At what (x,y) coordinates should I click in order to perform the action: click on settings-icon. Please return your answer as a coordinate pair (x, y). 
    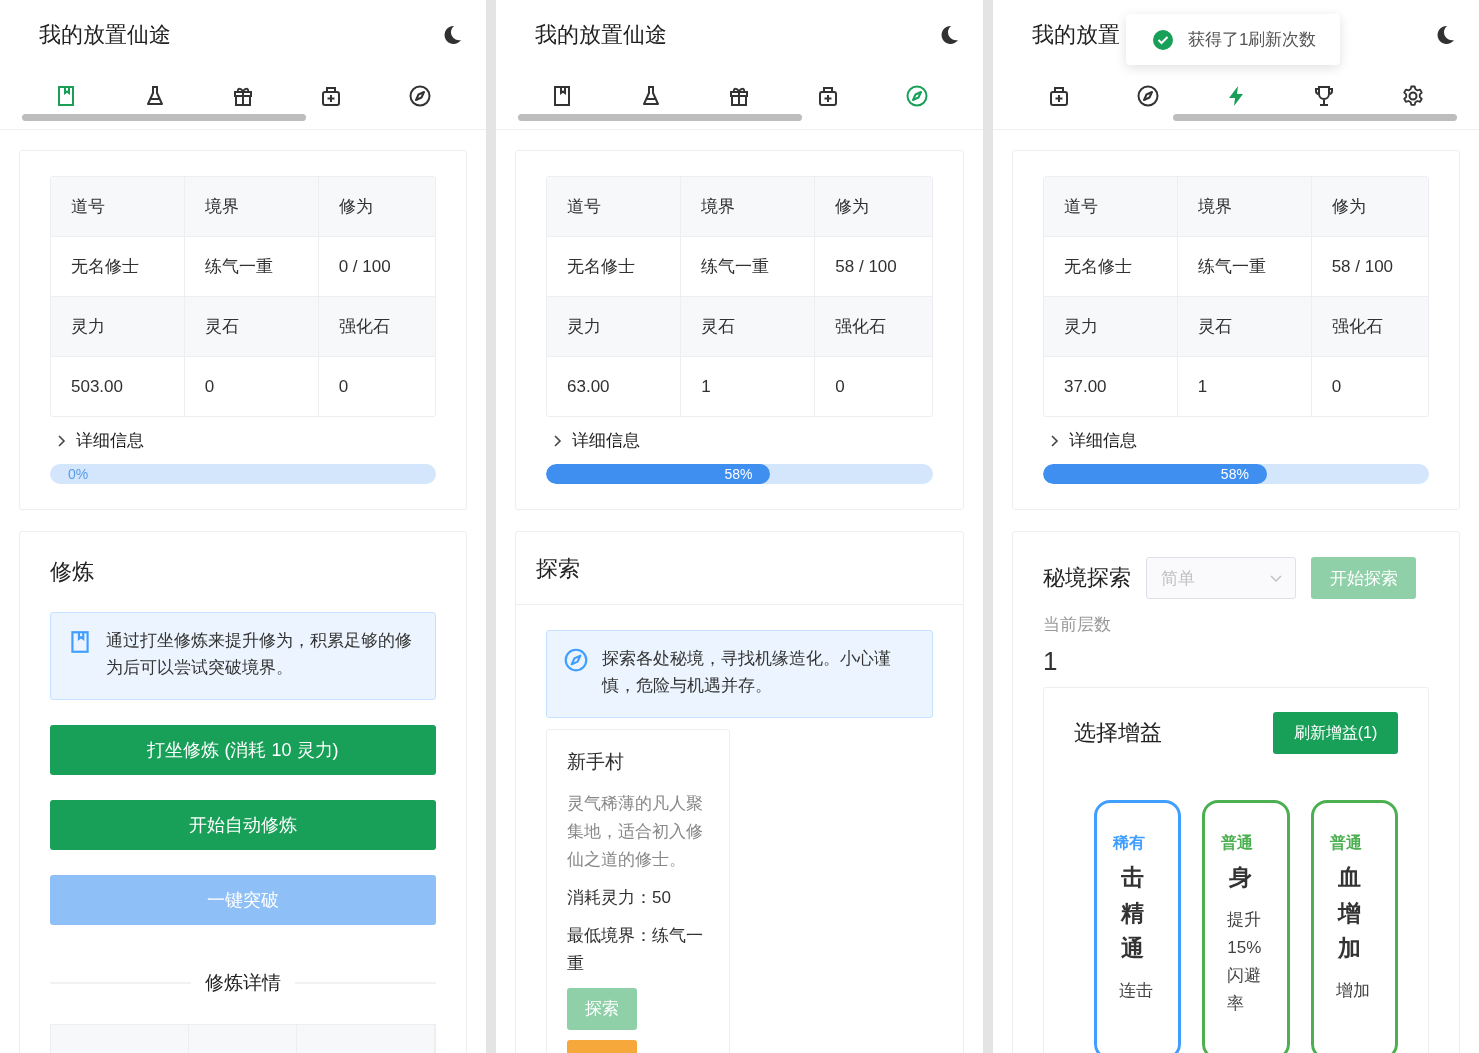
    Looking at the image, I should click on (1412, 96).